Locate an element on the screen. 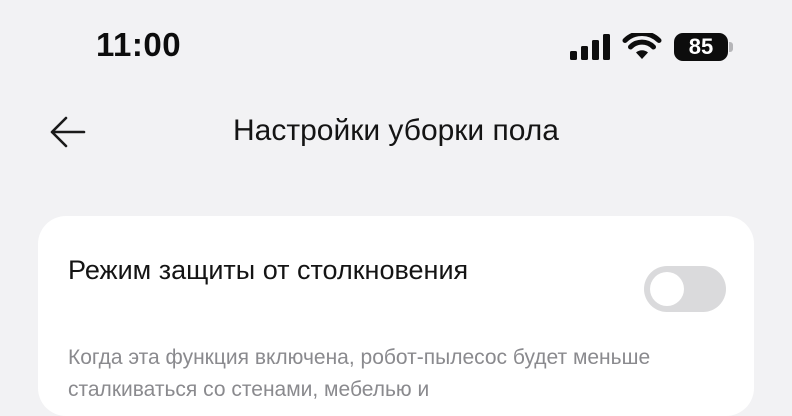  battery-icon: 85 is located at coordinates (704, 47).